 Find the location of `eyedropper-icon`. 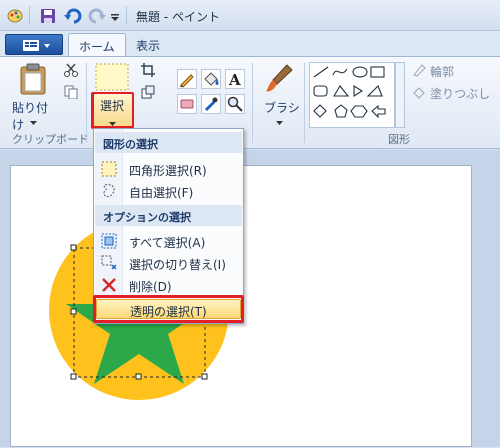

eyedropper-icon is located at coordinates (211, 104).